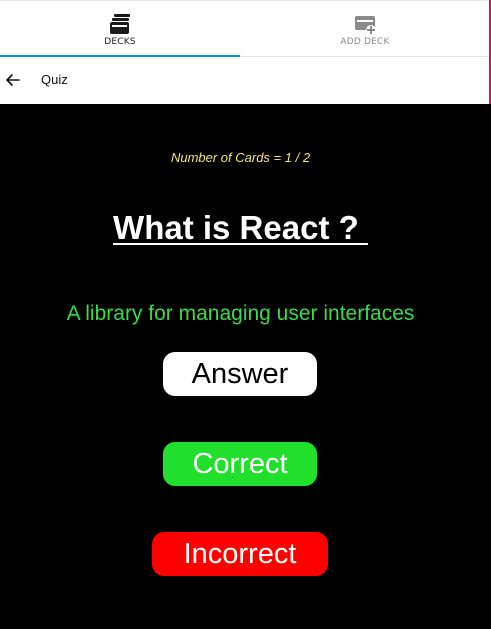 The width and height of the screenshot is (491, 629). Describe the element at coordinates (240, 464) in the screenshot. I see `correct-button: Correct` at that location.